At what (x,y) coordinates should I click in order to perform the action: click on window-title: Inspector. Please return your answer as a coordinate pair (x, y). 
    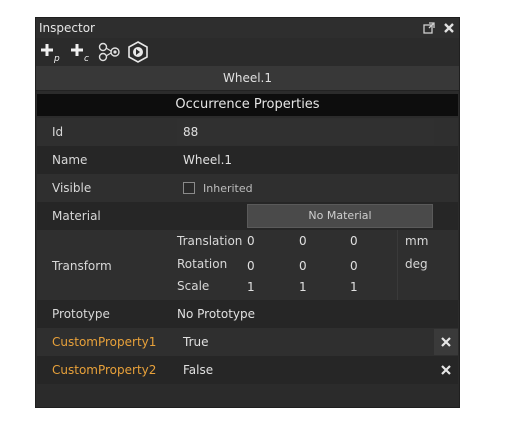
    Looking at the image, I should click on (67, 28).